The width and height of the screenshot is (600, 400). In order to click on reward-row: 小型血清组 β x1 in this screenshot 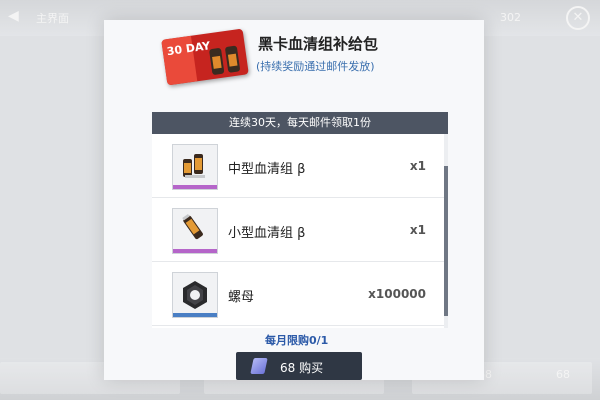, I will do `click(298, 230)`.